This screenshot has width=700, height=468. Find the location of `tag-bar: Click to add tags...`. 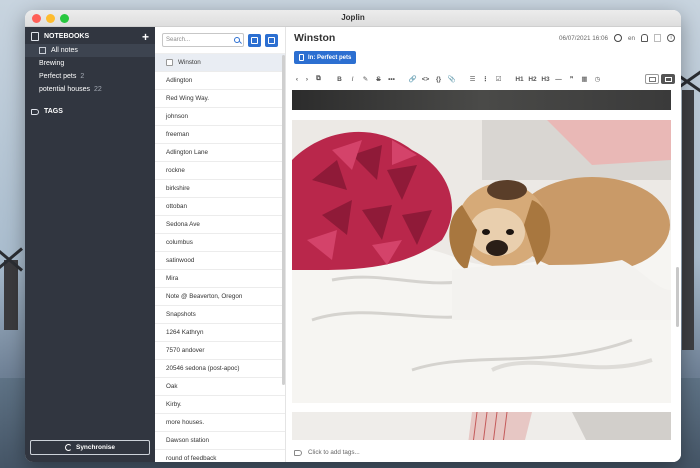

tag-bar: Click to add tags... is located at coordinates (327, 452).